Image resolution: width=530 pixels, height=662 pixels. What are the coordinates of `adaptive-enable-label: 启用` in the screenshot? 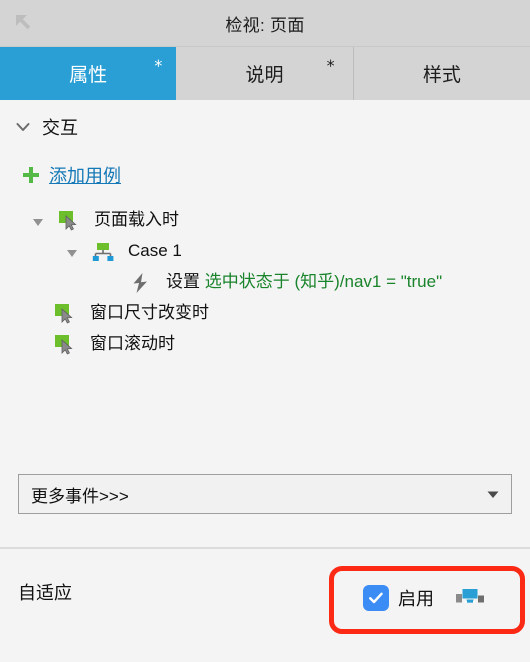 It's located at (416, 599).